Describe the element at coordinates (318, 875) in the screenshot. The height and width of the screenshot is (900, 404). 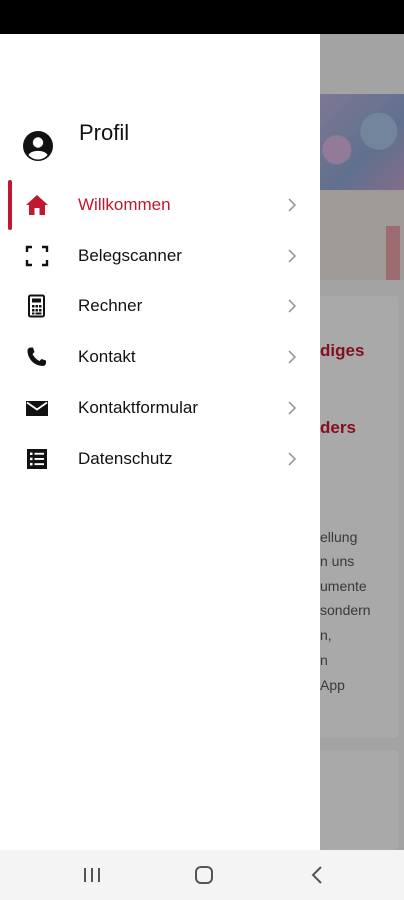
I see `back-icon` at that location.